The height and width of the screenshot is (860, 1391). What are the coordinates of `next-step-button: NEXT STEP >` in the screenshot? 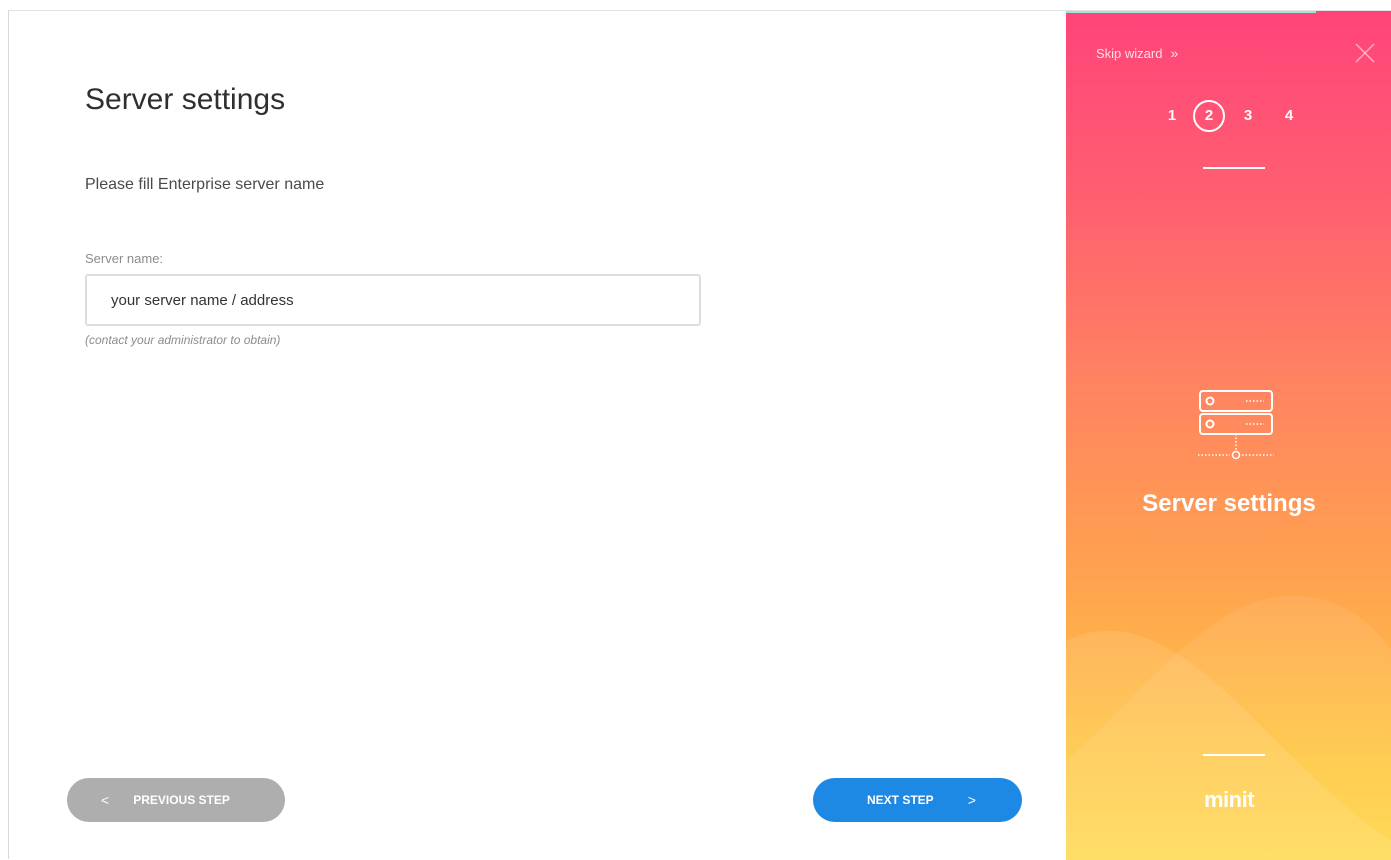 It's located at (917, 800).